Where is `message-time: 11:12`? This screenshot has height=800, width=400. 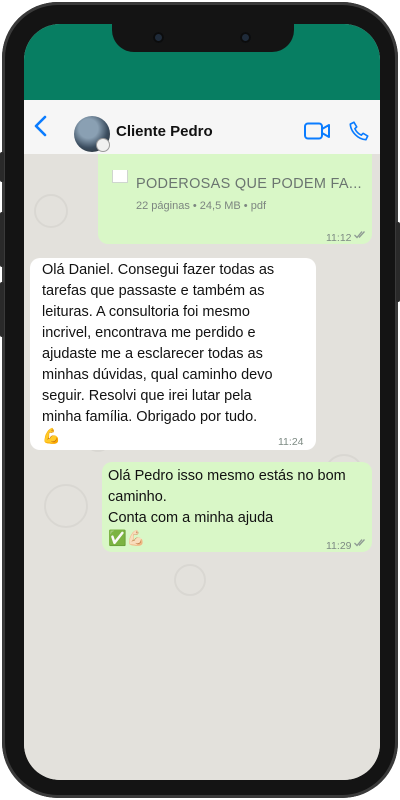
message-time: 11:12 is located at coordinates (339, 238).